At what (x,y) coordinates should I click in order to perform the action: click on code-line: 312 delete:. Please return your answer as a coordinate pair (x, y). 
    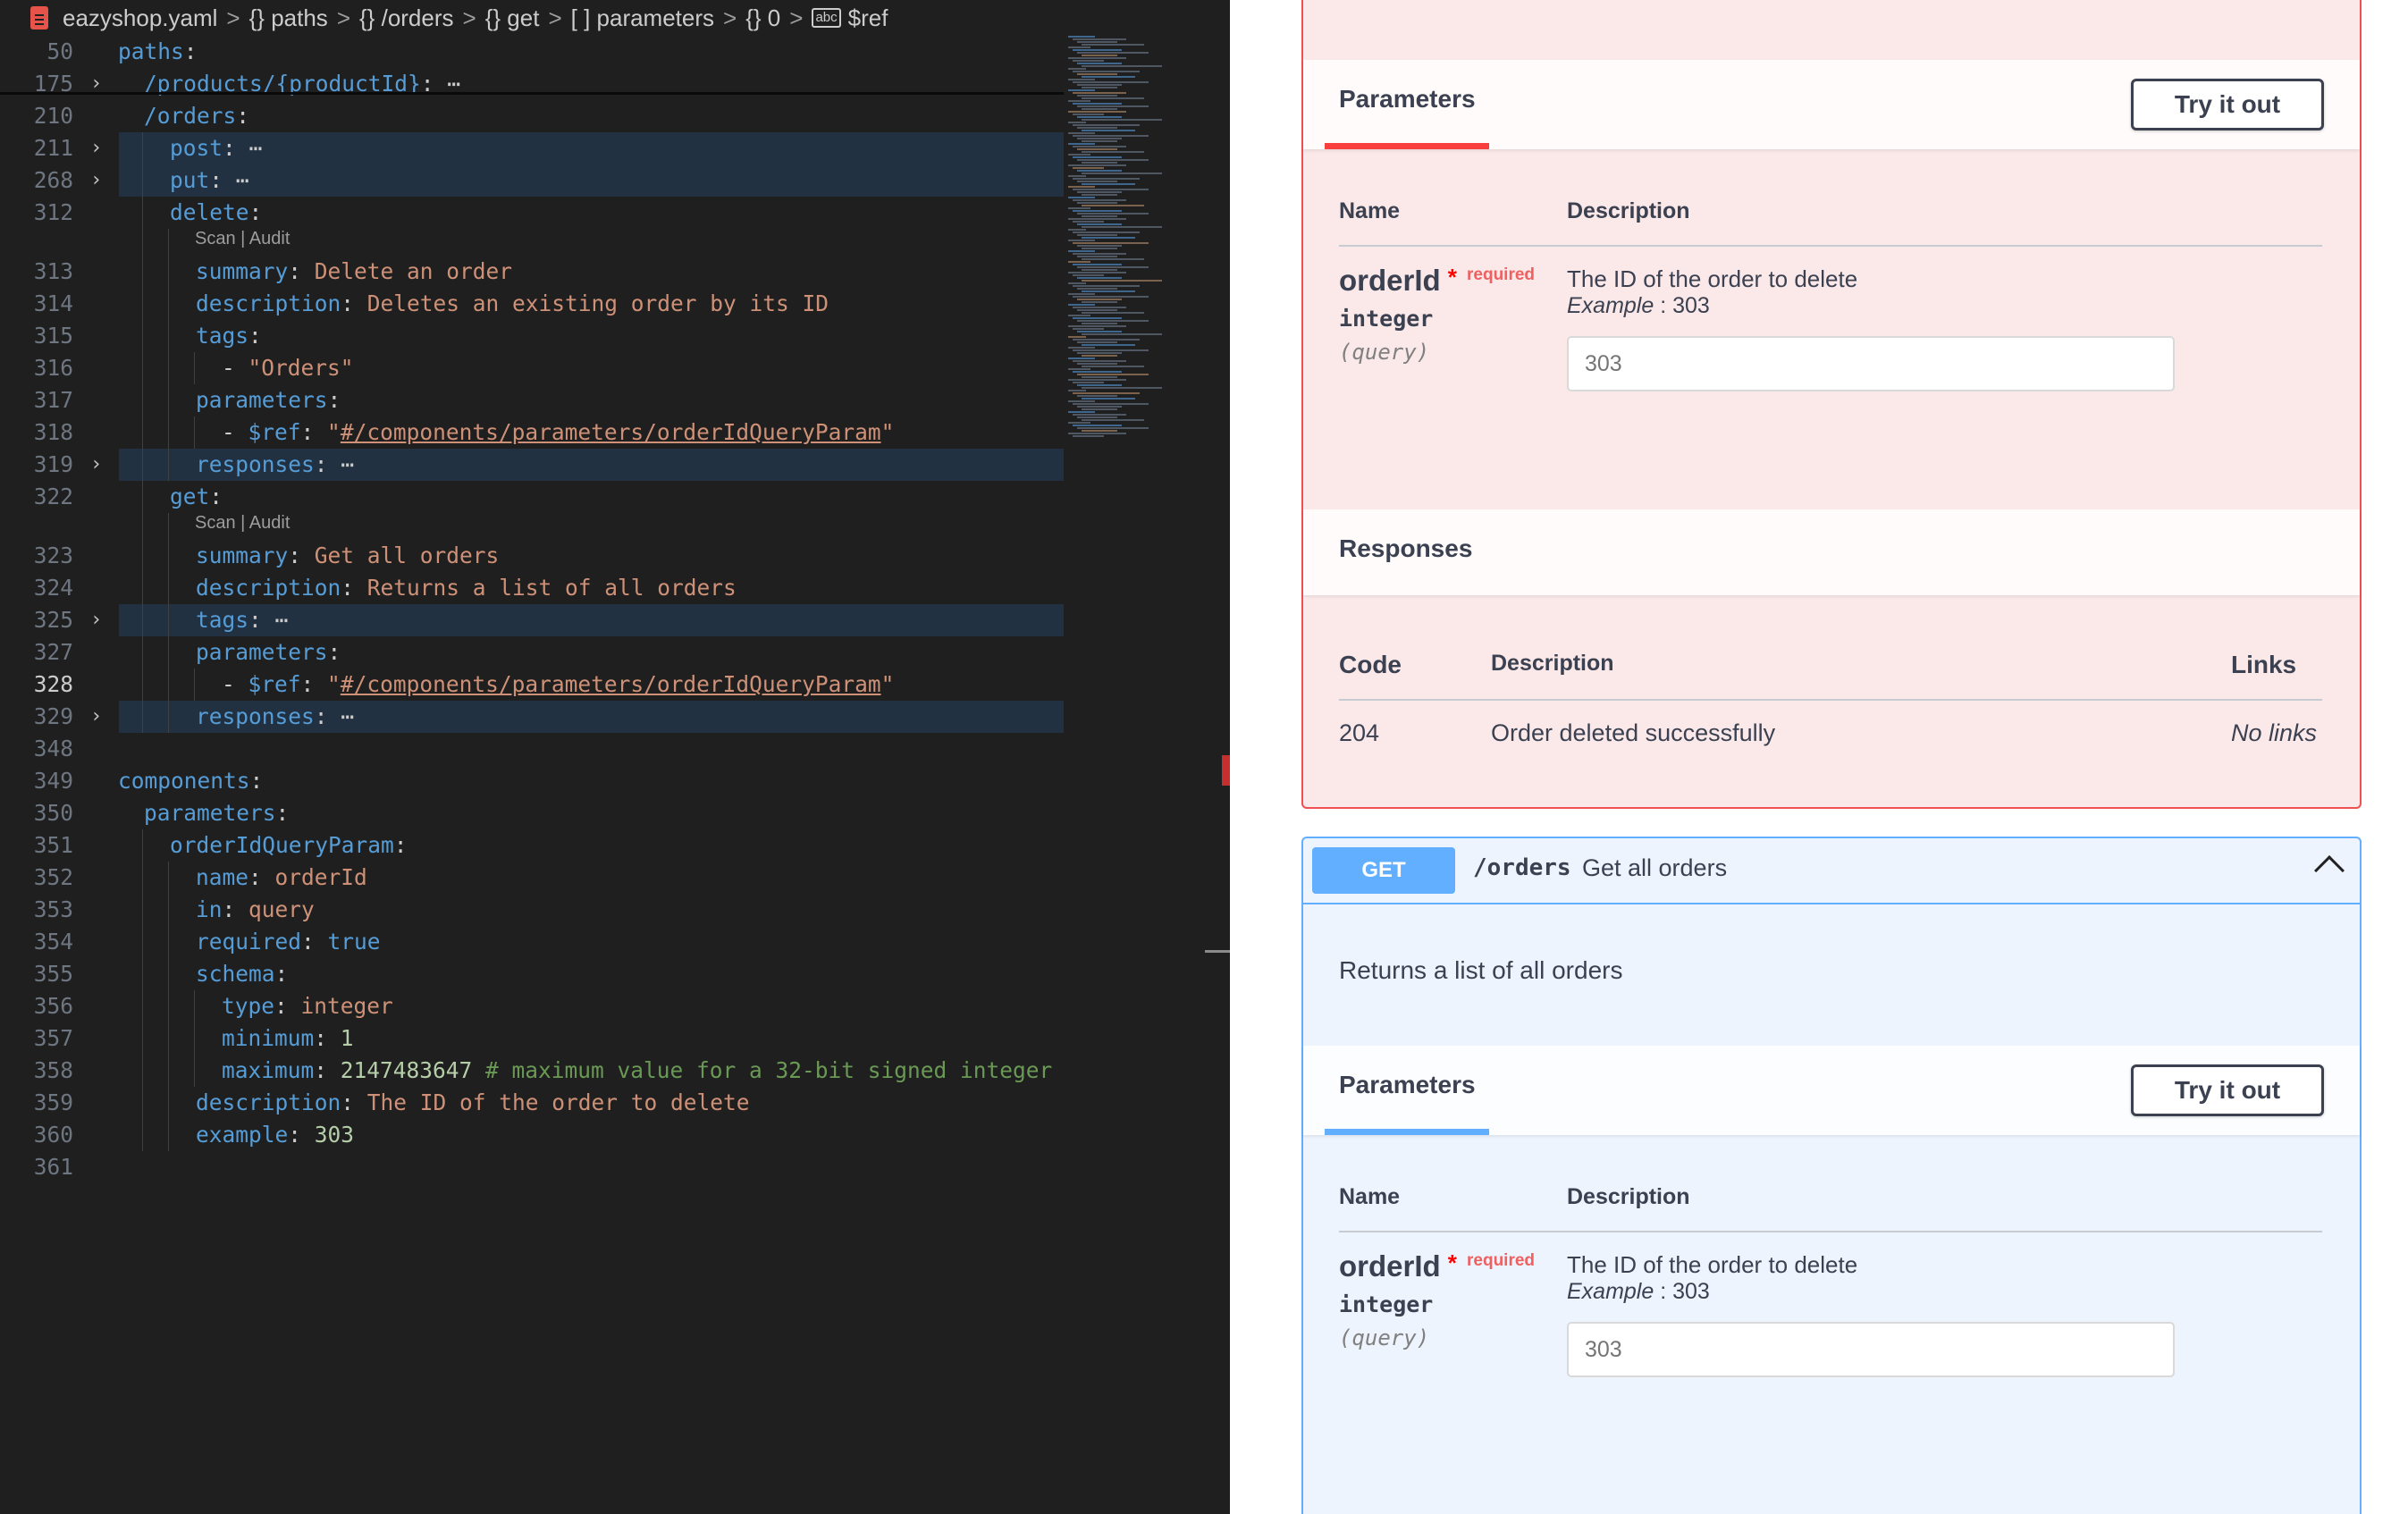
    Looking at the image, I should click on (532, 213).